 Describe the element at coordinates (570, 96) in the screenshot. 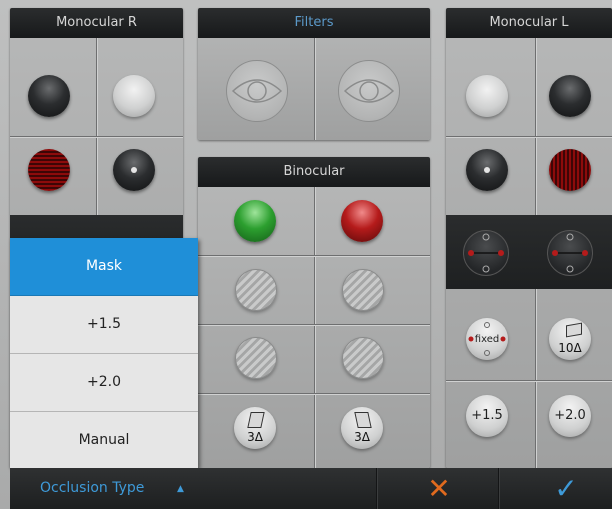

I see `black-occluder-button-l` at that location.